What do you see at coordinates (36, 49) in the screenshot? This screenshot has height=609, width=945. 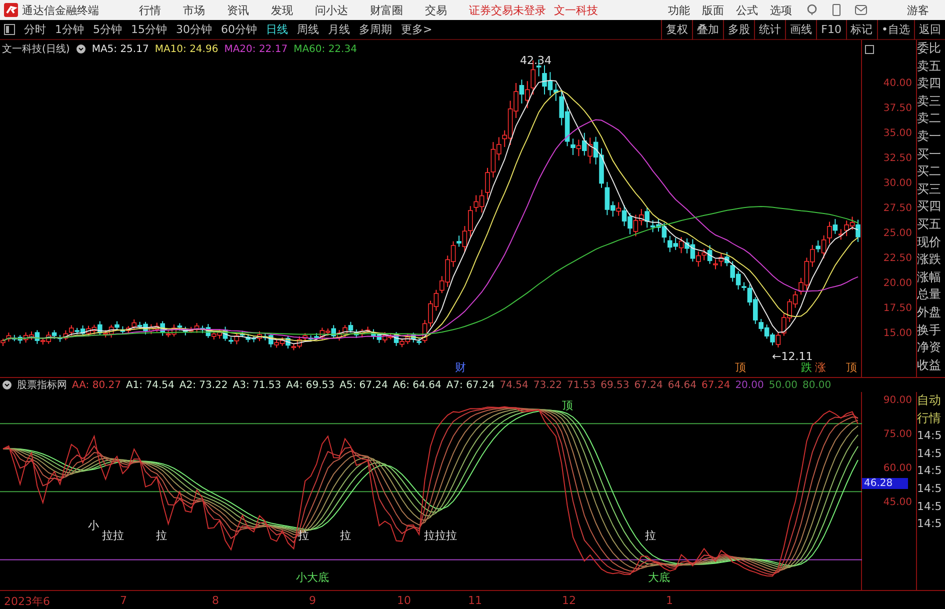 I see `stock-title: 文一科技(日线)` at bounding box center [36, 49].